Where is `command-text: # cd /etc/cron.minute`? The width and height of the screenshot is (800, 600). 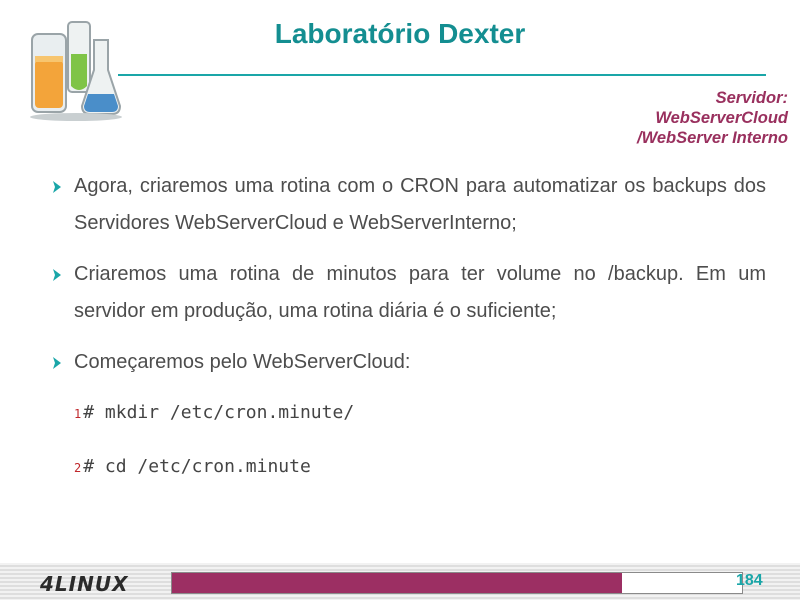 command-text: # cd /etc/cron.minute is located at coordinates (197, 466).